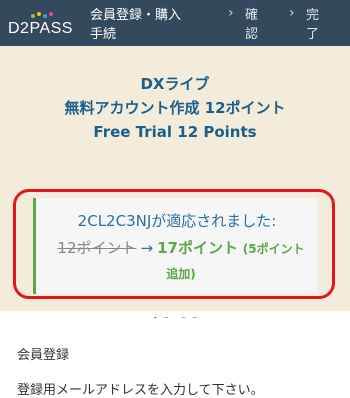 This screenshot has height=398, width=350. What do you see at coordinates (40, 28) in the screenshot?
I see `logo-text: D2PASS` at bounding box center [40, 28].